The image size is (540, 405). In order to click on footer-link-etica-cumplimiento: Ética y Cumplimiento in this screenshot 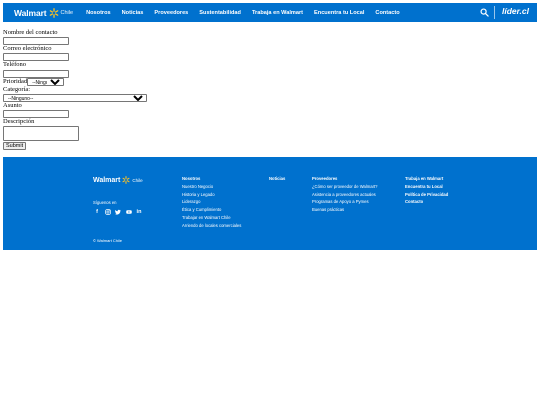, I will do `click(211, 210)`.